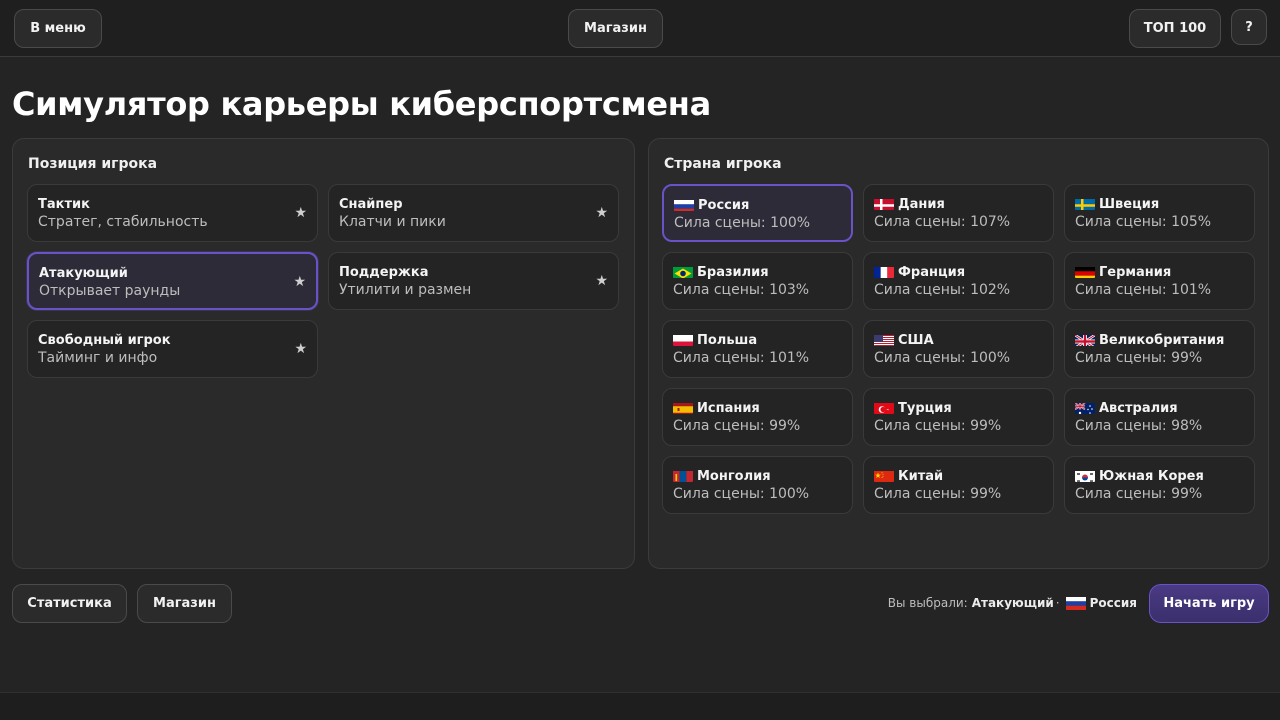 This screenshot has width=1280, height=720. Describe the element at coordinates (69, 603) in the screenshot. I see `statistics-button: Статистика` at that location.